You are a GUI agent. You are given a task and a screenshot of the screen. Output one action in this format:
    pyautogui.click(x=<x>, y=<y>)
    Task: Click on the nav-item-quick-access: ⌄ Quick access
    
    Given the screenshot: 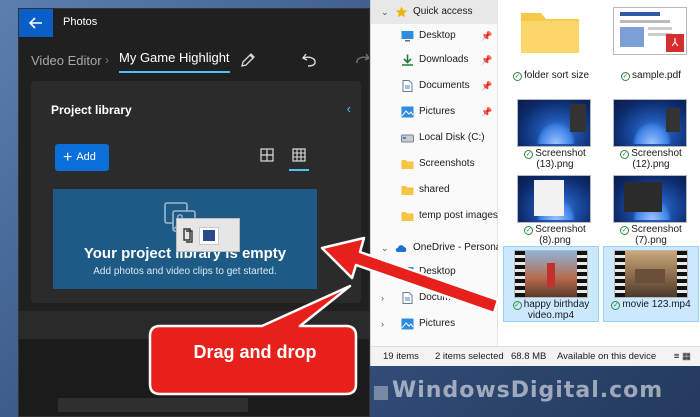 What is the action you would take?
    pyautogui.click(x=434, y=12)
    